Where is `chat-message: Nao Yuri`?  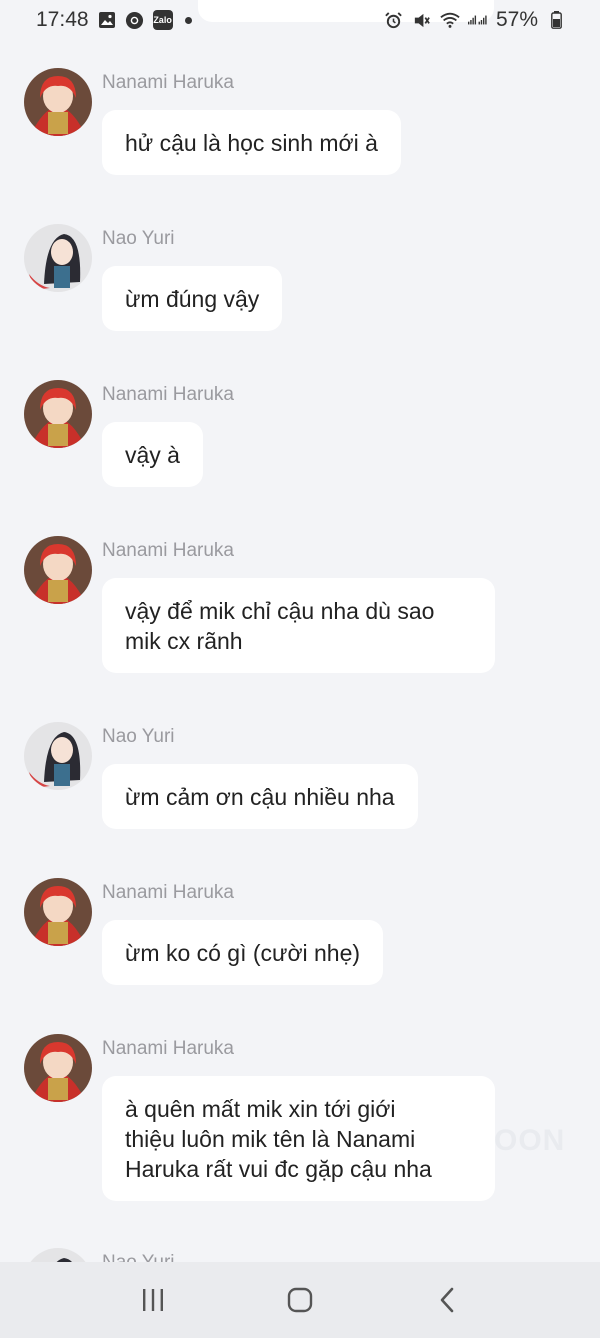 chat-message: Nao Yuri is located at coordinates (304, 1255).